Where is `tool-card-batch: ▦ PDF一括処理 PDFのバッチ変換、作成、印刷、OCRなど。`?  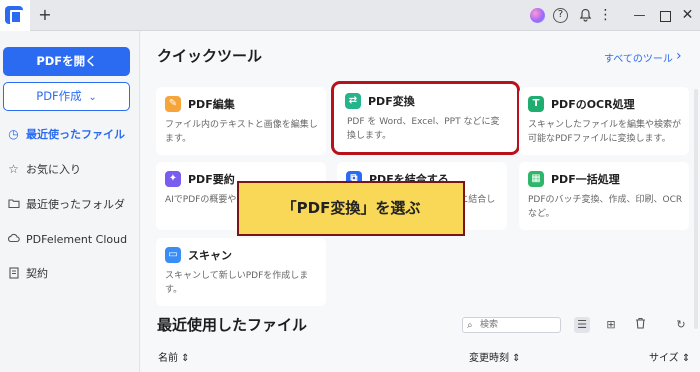
tool-card-batch: ▦ PDF一括処理 PDFのバッチ変換、作成、印刷、OCRなど。 is located at coordinates (604, 196).